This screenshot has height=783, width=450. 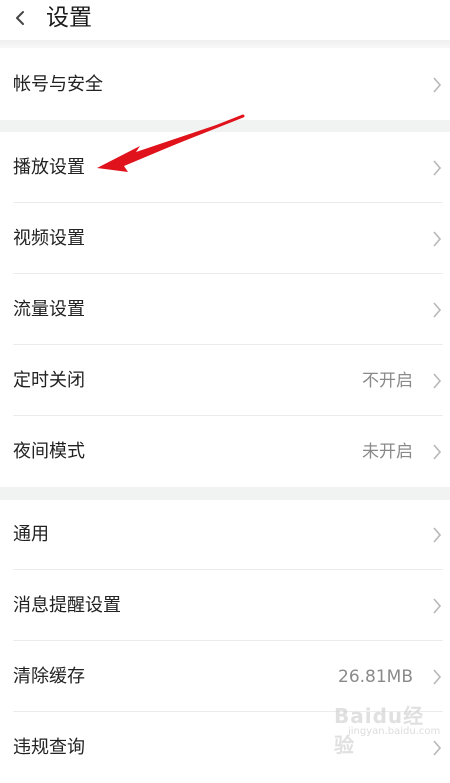 What do you see at coordinates (49, 167) in the screenshot?
I see `row-label: 播放设置` at bounding box center [49, 167].